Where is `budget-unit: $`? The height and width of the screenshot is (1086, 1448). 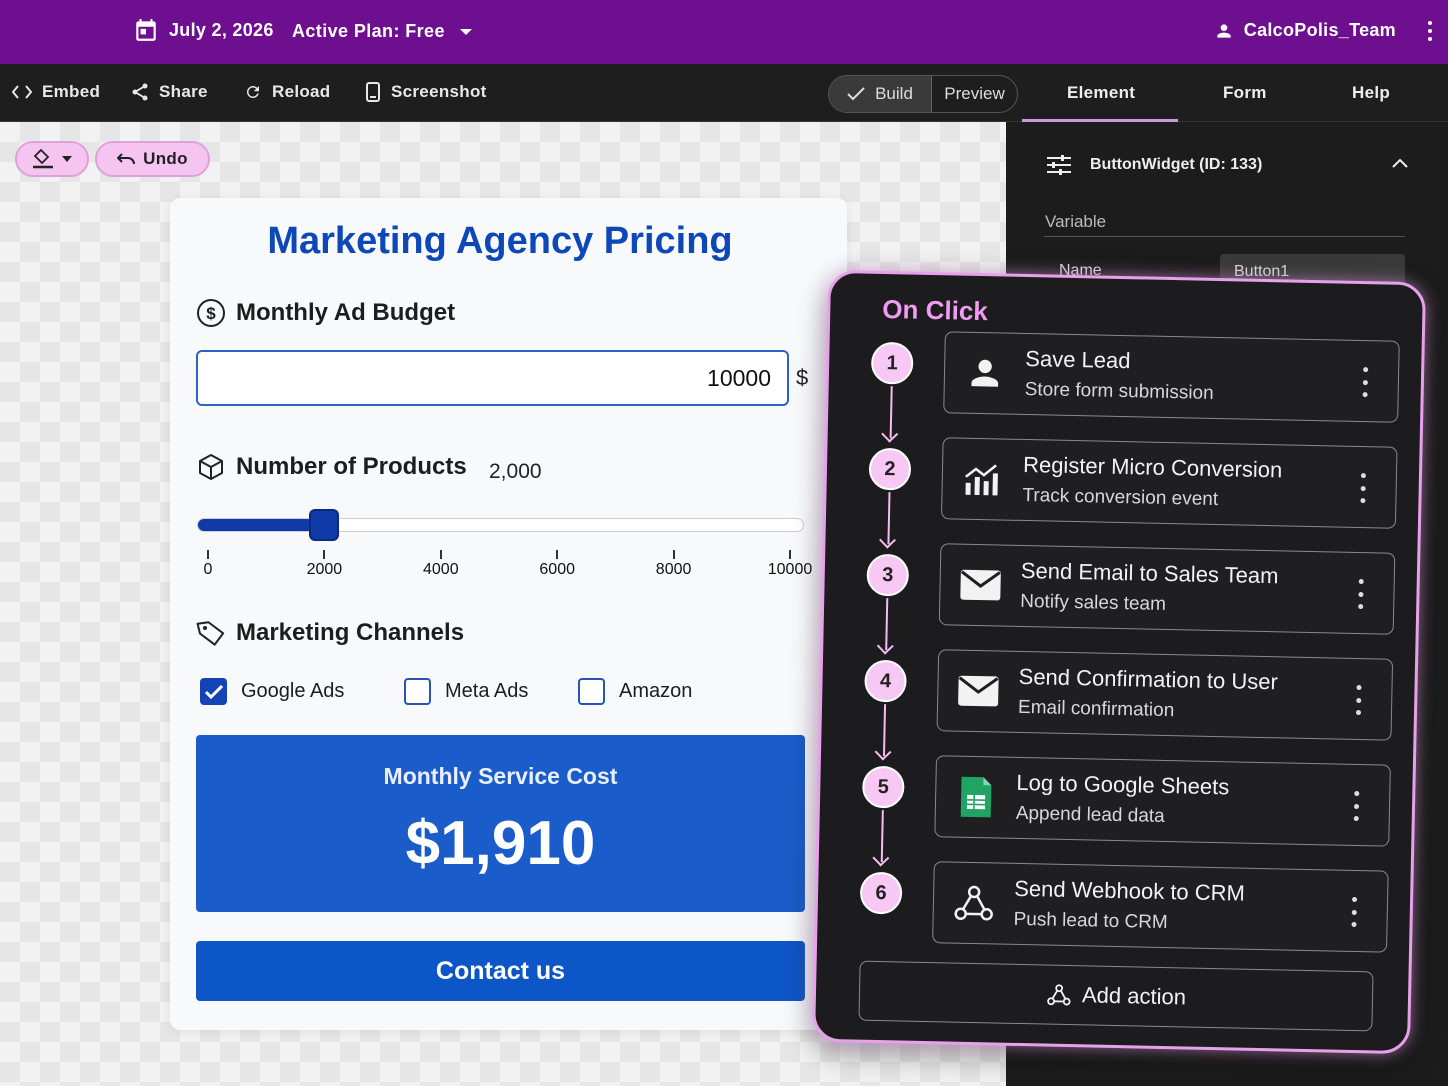
budget-unit: $ is located at coordinates (802, 377).